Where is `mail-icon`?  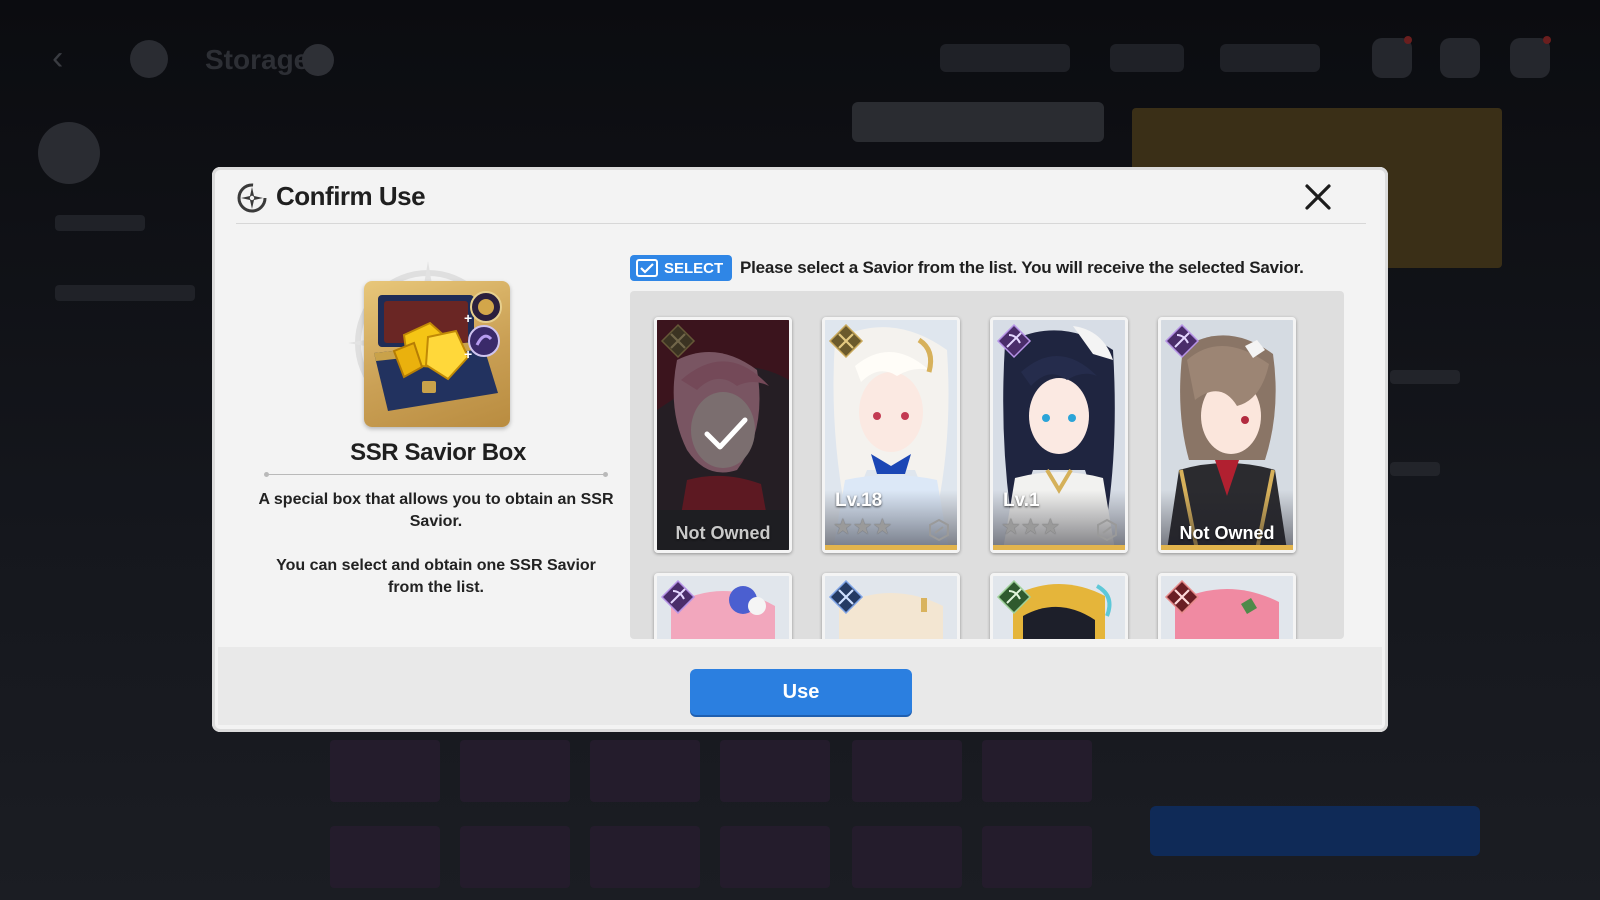
mail-icon is located at coordinates (1392, 58).